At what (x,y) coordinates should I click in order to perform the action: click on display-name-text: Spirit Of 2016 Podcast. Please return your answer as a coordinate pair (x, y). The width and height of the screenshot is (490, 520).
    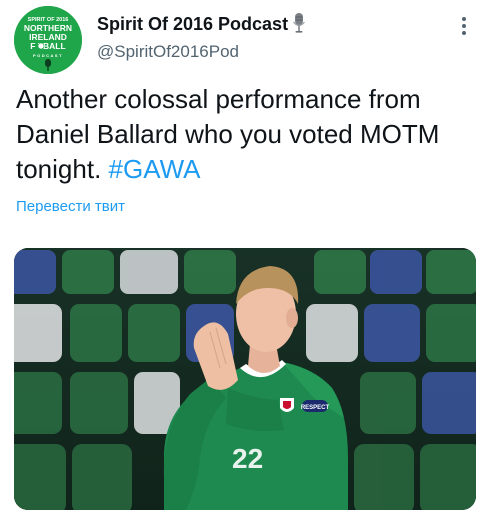
    Looking at the image, I should click on (193, 24).